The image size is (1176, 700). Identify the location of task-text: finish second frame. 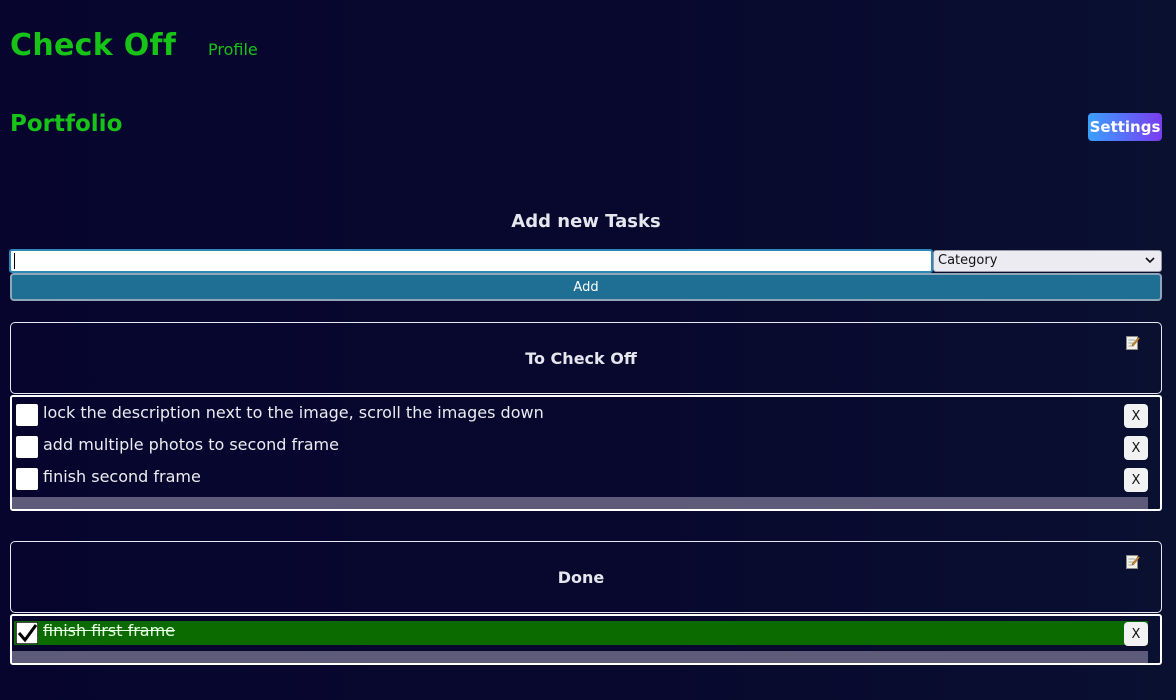
(122, 476).